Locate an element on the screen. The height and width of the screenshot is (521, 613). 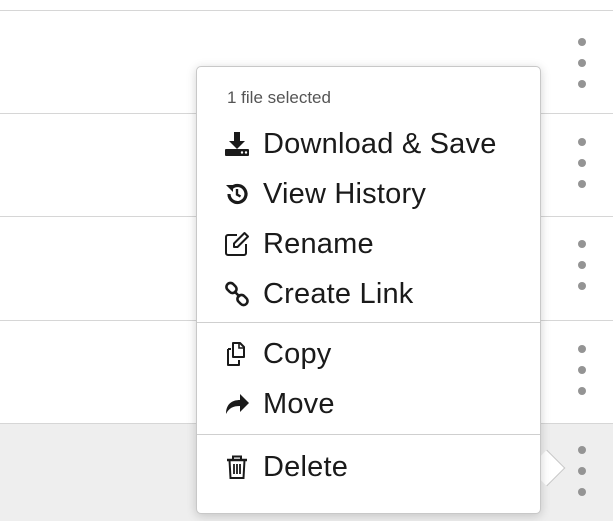
menu-item-move: Move is located at coordinates (279, 404).